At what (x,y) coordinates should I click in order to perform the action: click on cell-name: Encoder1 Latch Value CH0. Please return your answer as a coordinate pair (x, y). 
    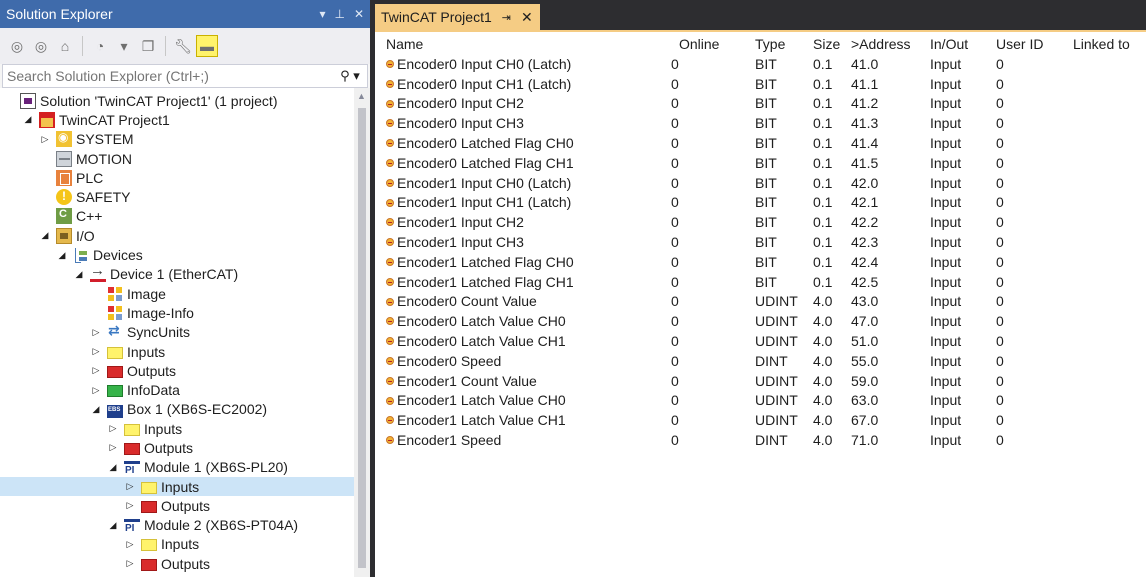
    Looking at the image, I should click on (481, 400).